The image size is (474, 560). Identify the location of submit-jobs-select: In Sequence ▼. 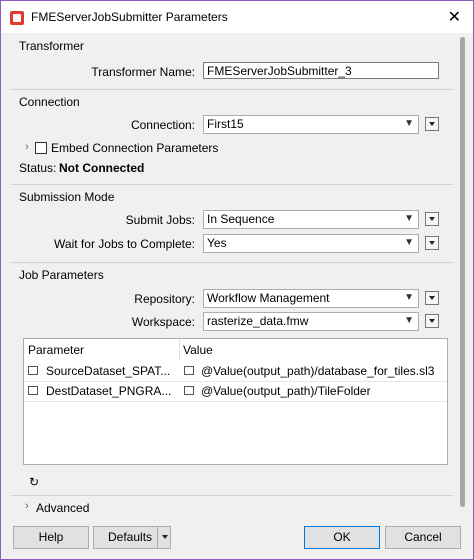
(311, 219).